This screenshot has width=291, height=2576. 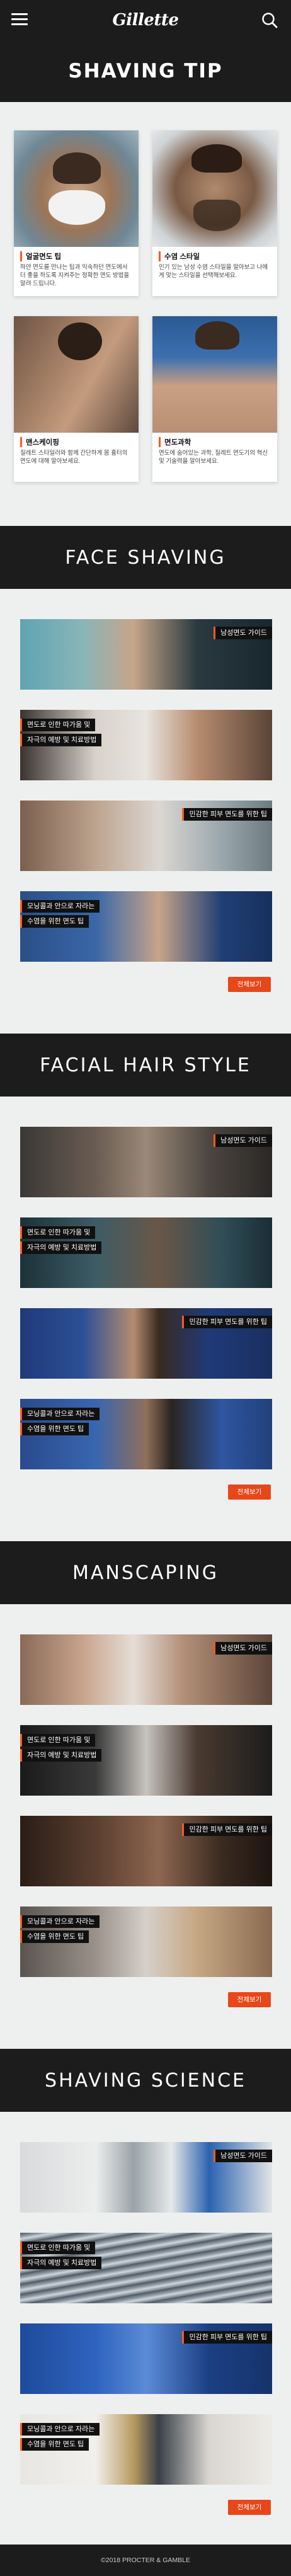 What do you see at coordinates (269, 20) in the screenshot?
I see `search-icon` at bounding box center [269, 20].